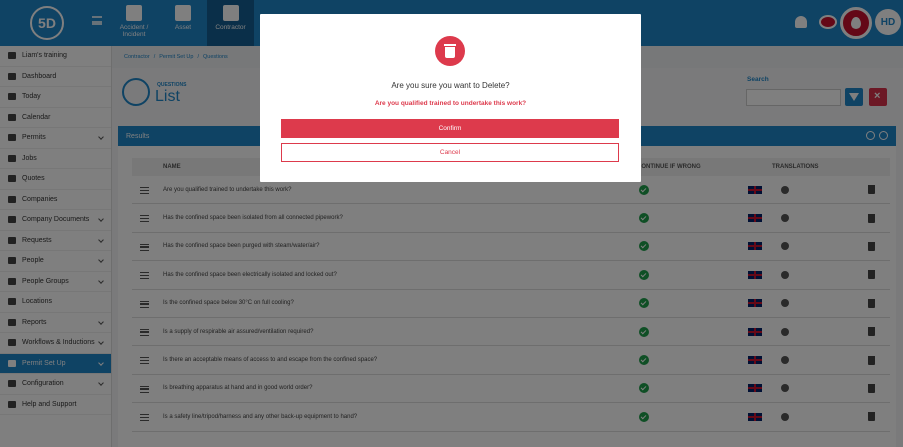 The image size is (903, 447). Describe the element at coordinates (450, 152) in the screenshot. I see `cancel-button: Cancel` at that location.